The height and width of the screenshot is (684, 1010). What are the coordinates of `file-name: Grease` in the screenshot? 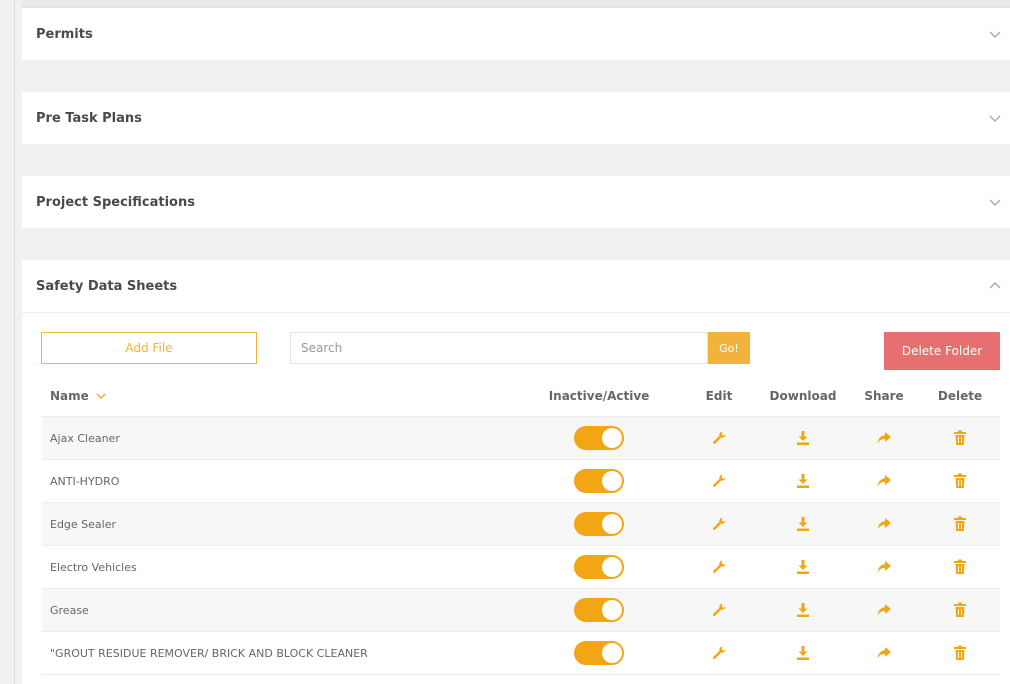 It's located at (69, 610).